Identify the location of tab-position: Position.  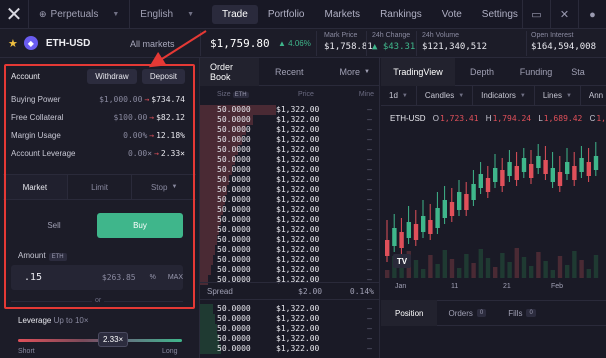
(409, 313).